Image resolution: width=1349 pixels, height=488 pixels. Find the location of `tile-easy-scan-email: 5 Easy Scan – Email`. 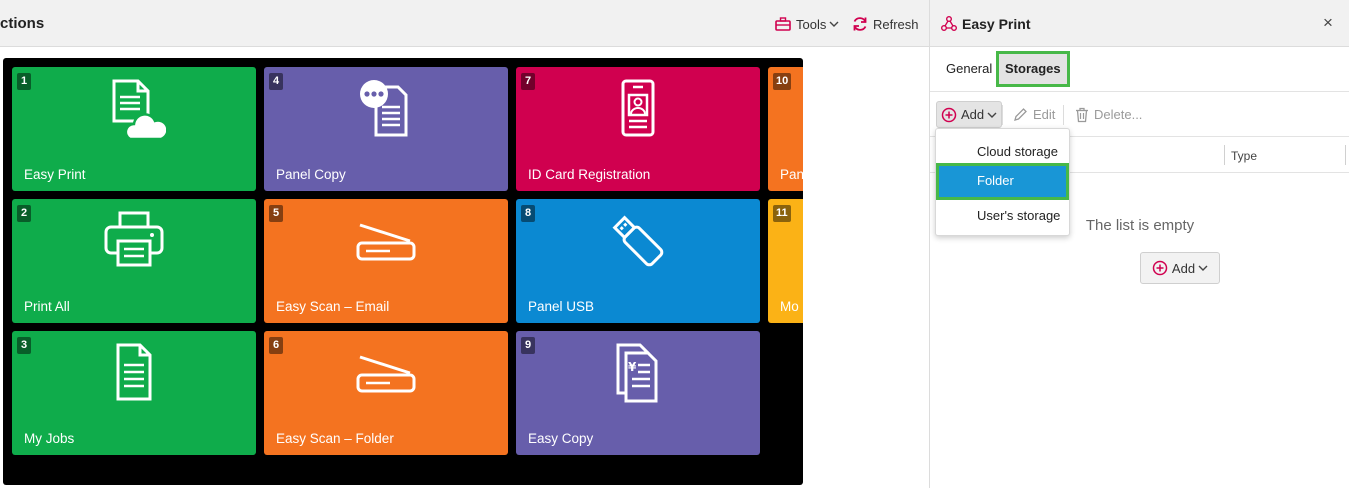

tile-easy-scan-email: 5 Easy Scan – Email is located at coordinates (386, 261).